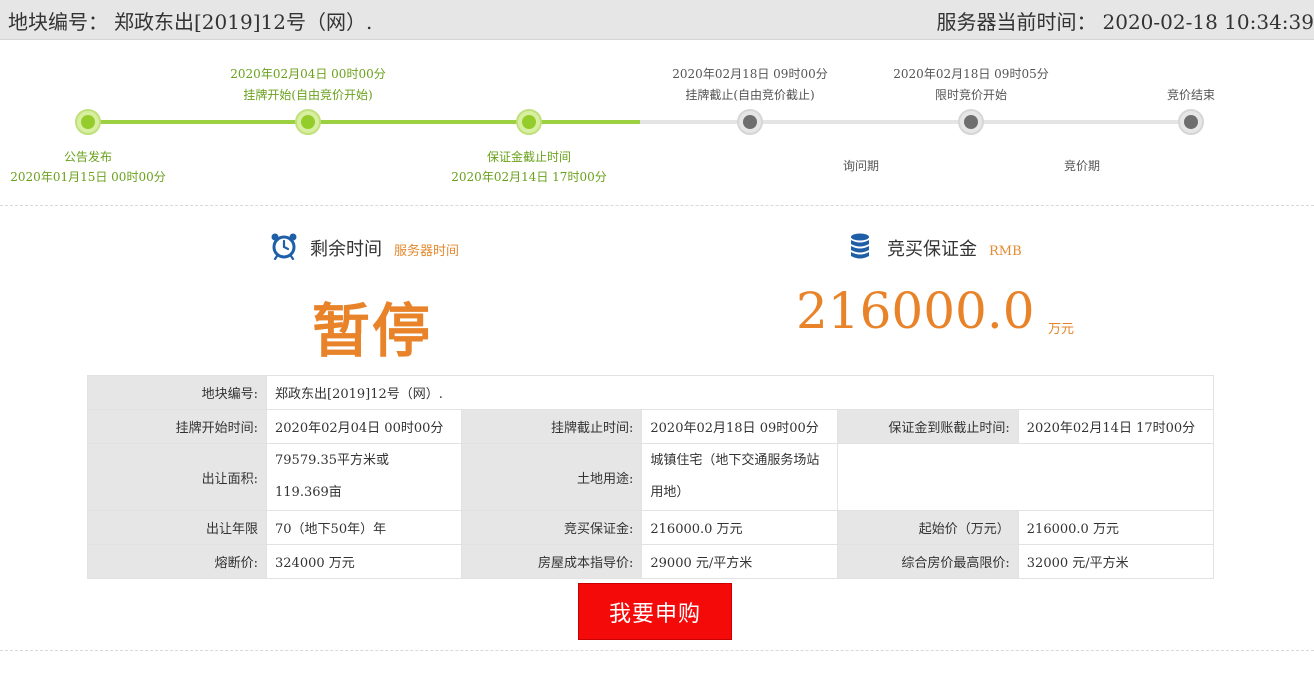 The image size is (1314, 686). I want to click on start-price-value: 216000.0 万元, so click(1116, 527).